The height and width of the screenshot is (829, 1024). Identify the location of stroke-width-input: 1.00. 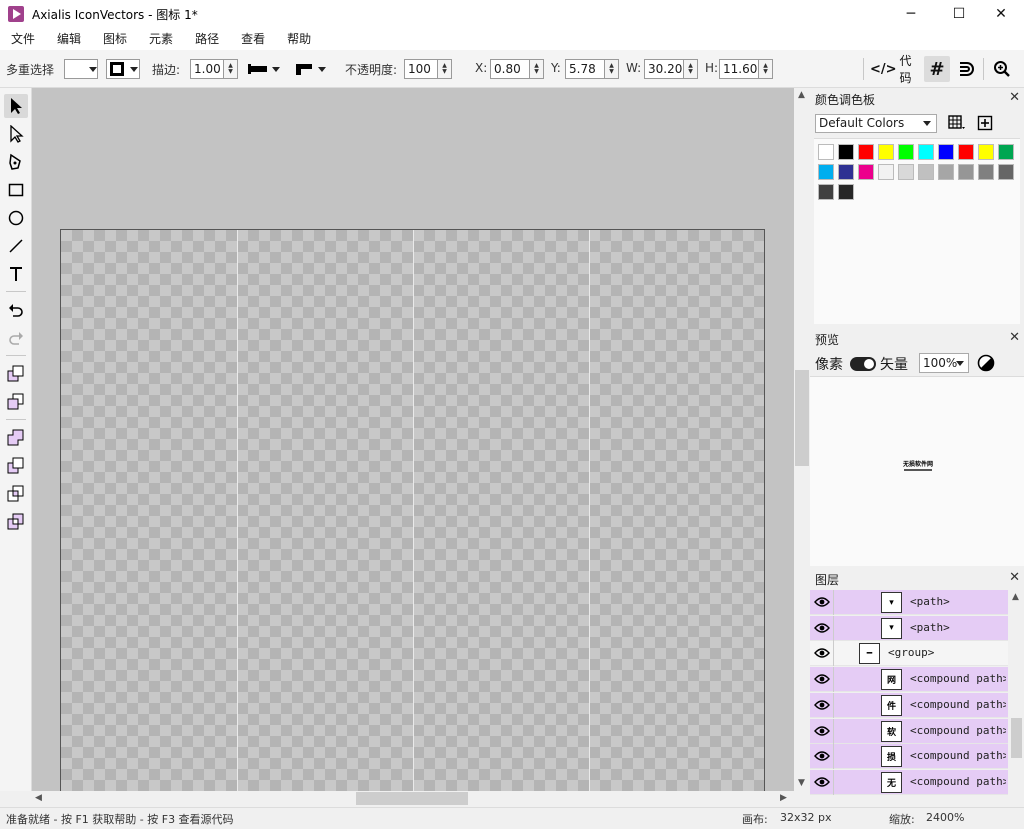
(207, 69).